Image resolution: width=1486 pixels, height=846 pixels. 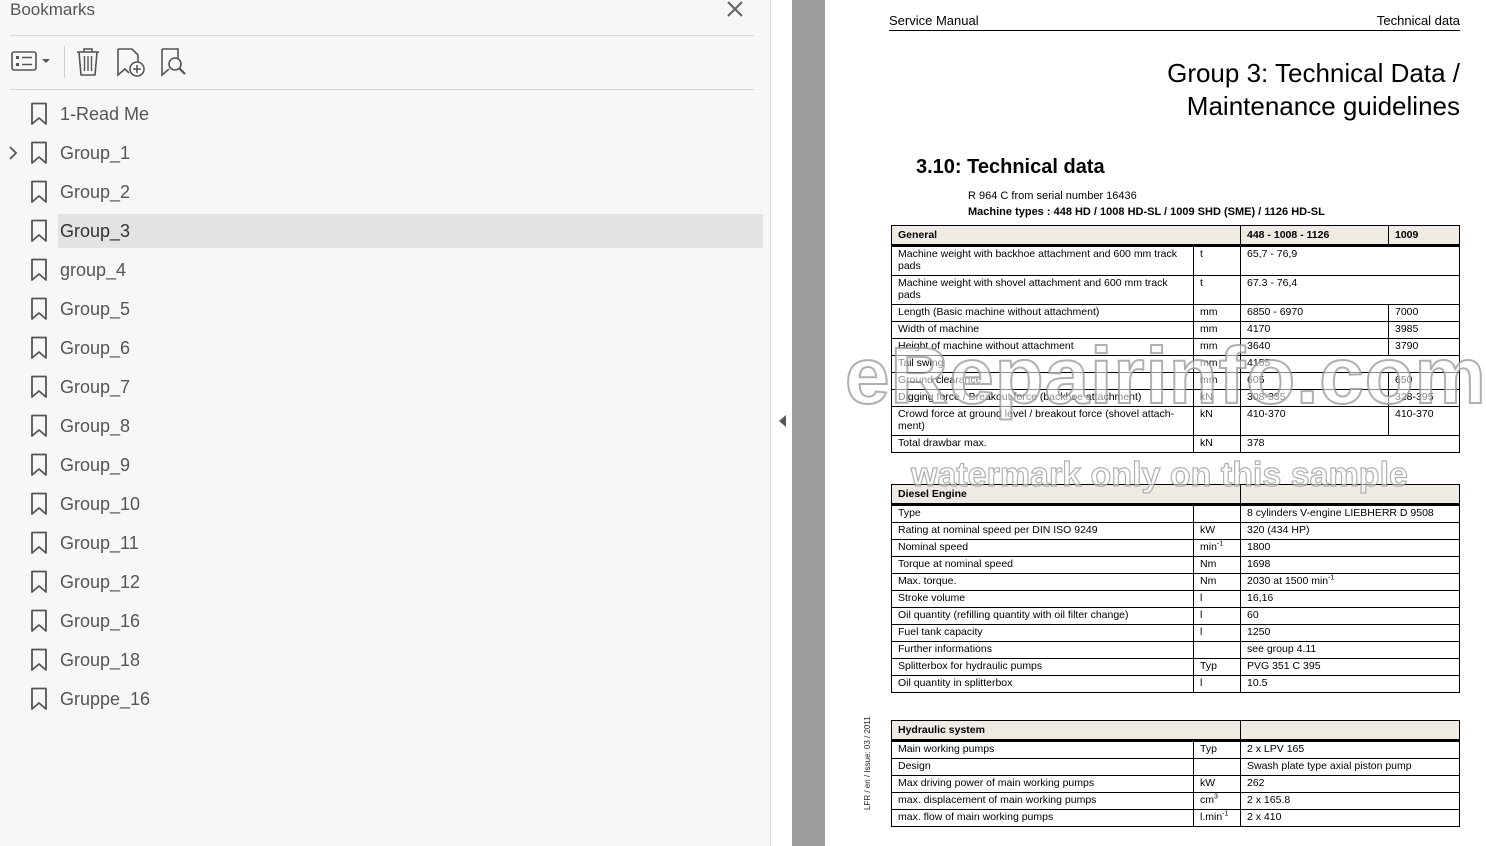 I want to click on header-cell: Hydraulic system, so click(x=1066, y=731).